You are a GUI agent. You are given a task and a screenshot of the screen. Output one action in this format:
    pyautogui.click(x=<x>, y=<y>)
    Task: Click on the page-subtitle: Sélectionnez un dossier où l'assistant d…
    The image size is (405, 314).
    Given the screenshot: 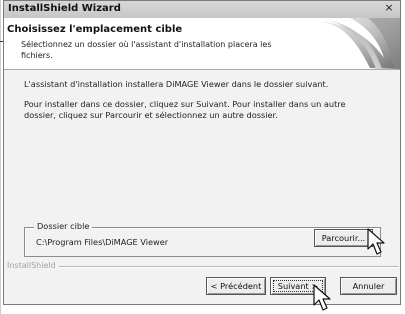 What is the action you would take?
    pyautogui.click(x=146, y=50)
    